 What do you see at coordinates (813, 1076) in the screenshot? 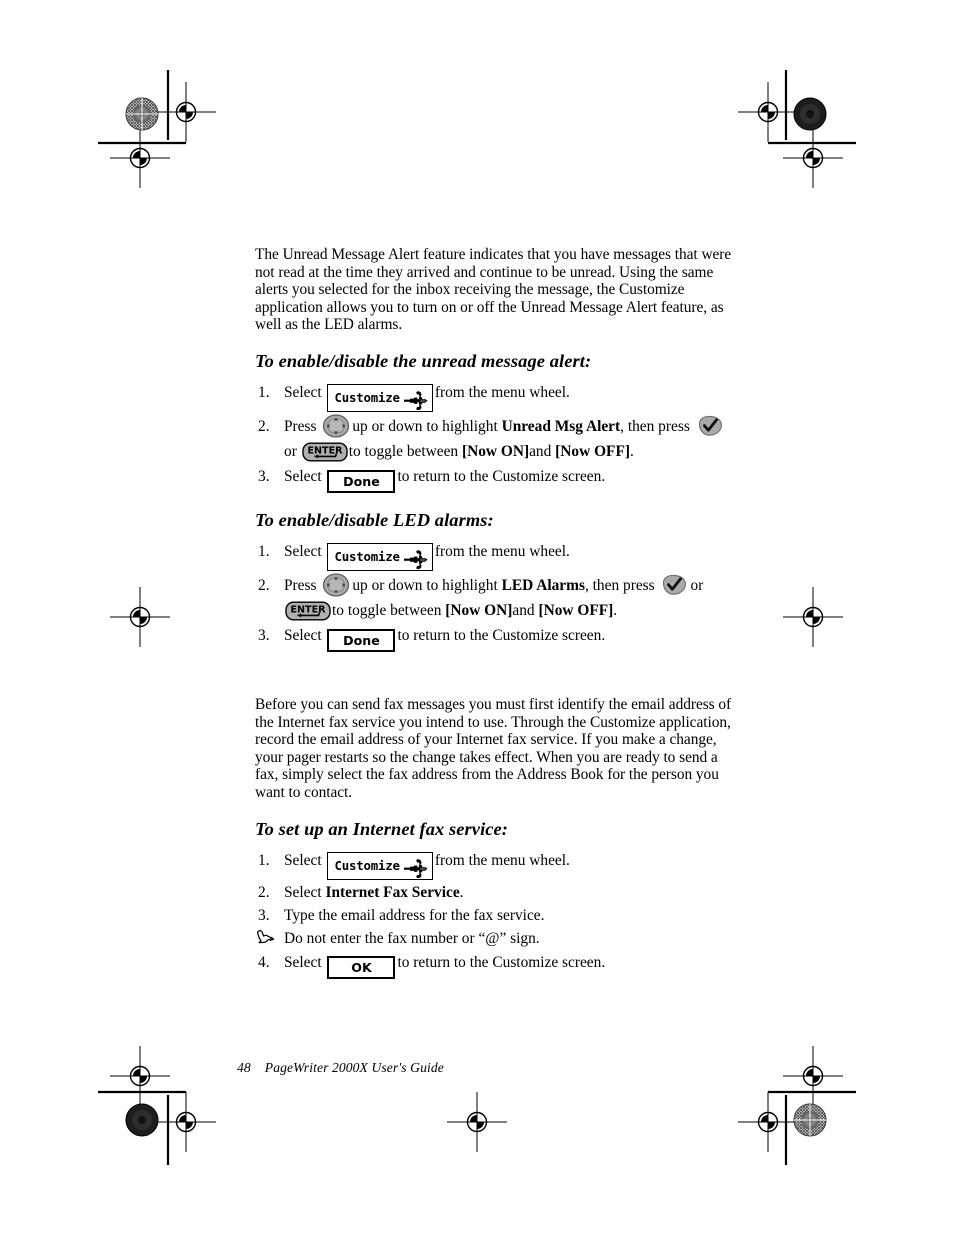
I see `registration-crosshair-bottom-right-upper` at bounding box center [813, 1076].